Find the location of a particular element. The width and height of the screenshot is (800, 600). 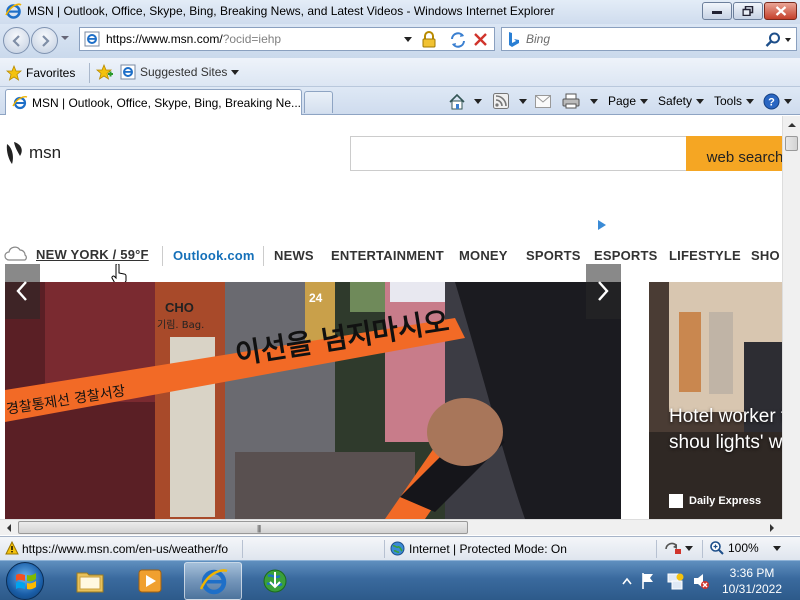

start-button is located at coordinates (25, 581).